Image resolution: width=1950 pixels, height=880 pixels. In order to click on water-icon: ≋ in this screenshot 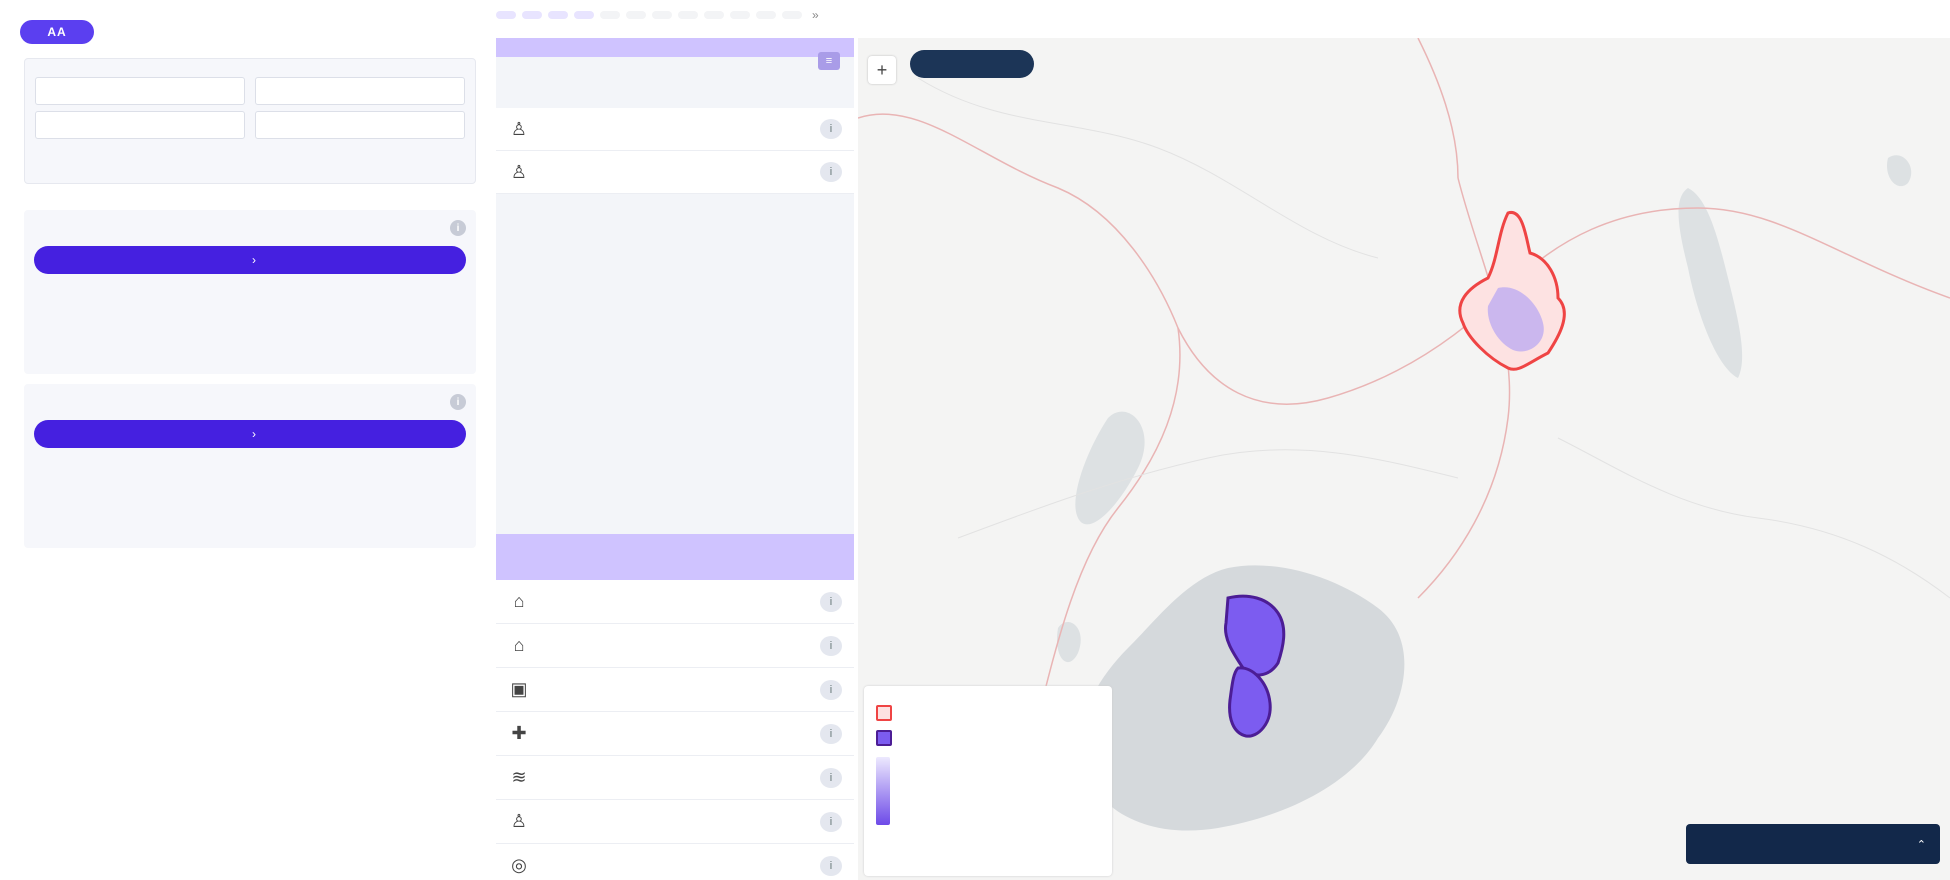, I will do `click(519, 777)`.